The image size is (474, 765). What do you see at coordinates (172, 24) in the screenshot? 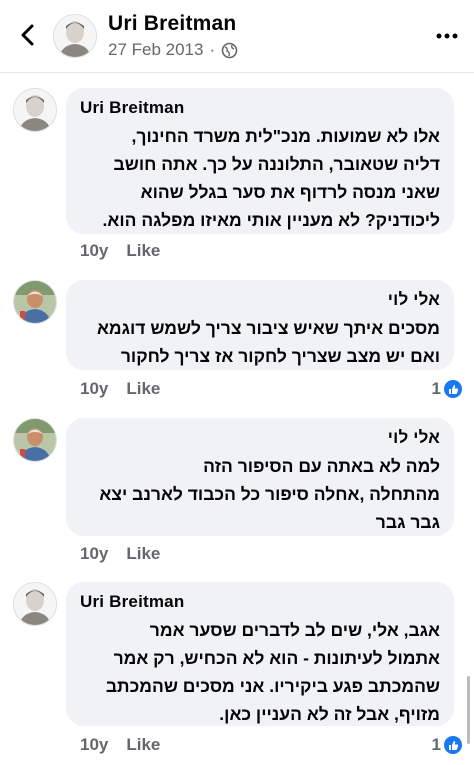
I see `author-name: Uri Breitman` at bounding box center [172, 24].